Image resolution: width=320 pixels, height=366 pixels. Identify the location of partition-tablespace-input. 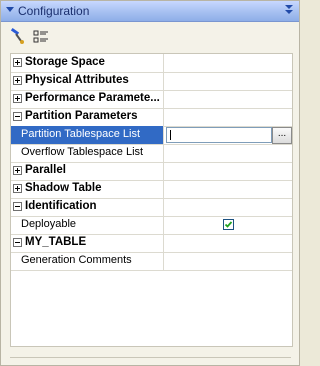
(219, 135).